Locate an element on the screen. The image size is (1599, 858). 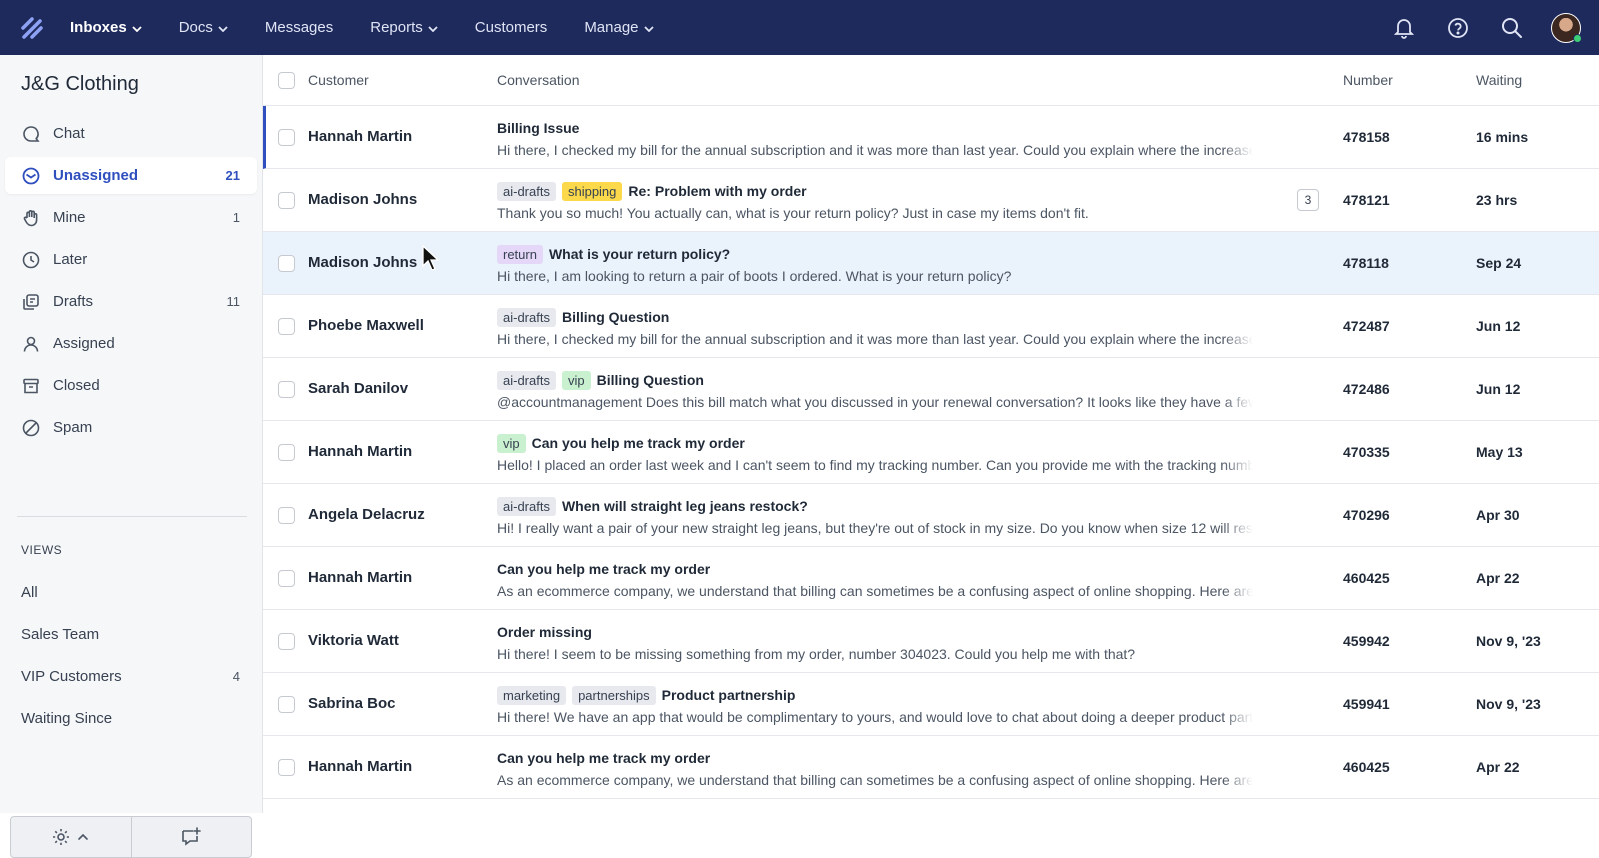
bell-icon is located at coordinates (1404, 27).